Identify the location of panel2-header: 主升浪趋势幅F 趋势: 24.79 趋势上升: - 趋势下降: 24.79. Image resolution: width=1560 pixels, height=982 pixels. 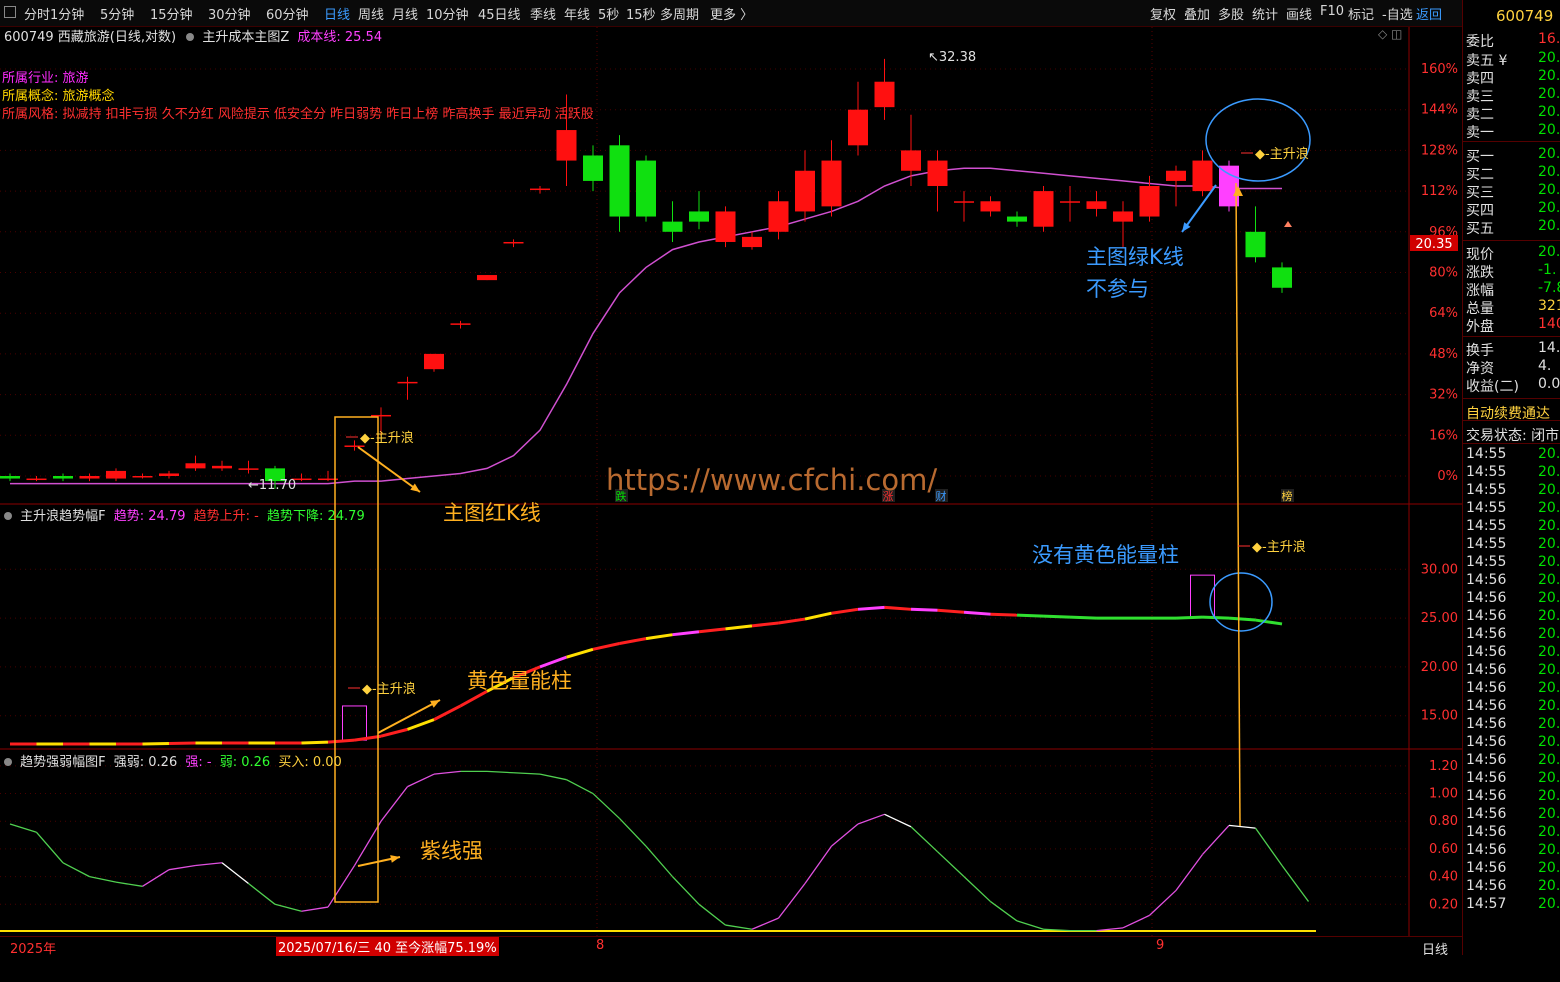
(184, 514).